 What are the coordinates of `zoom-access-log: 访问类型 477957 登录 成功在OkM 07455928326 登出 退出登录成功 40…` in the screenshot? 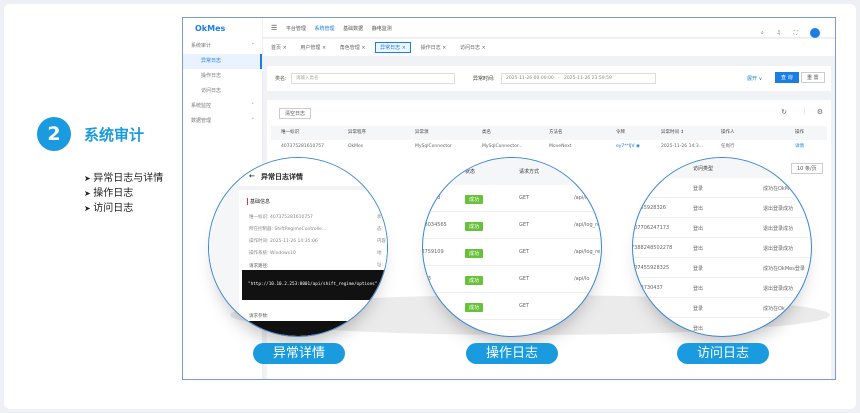 It's located at (722, 247).